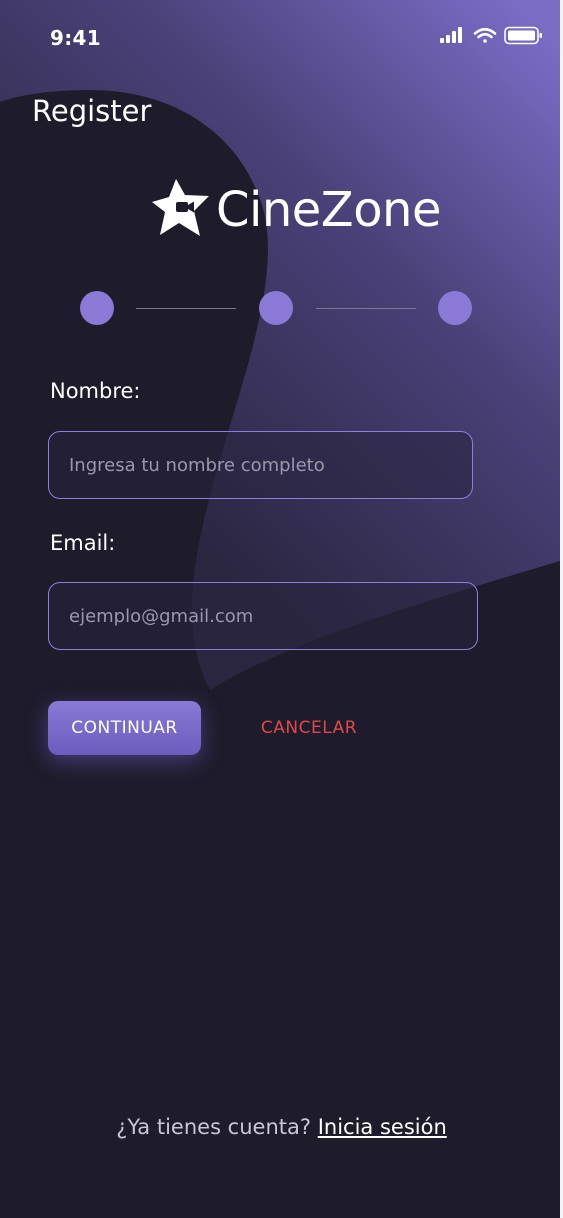 This screenshot has width=563, height=1218. I want to click on battery-icon, so click(523, 35).